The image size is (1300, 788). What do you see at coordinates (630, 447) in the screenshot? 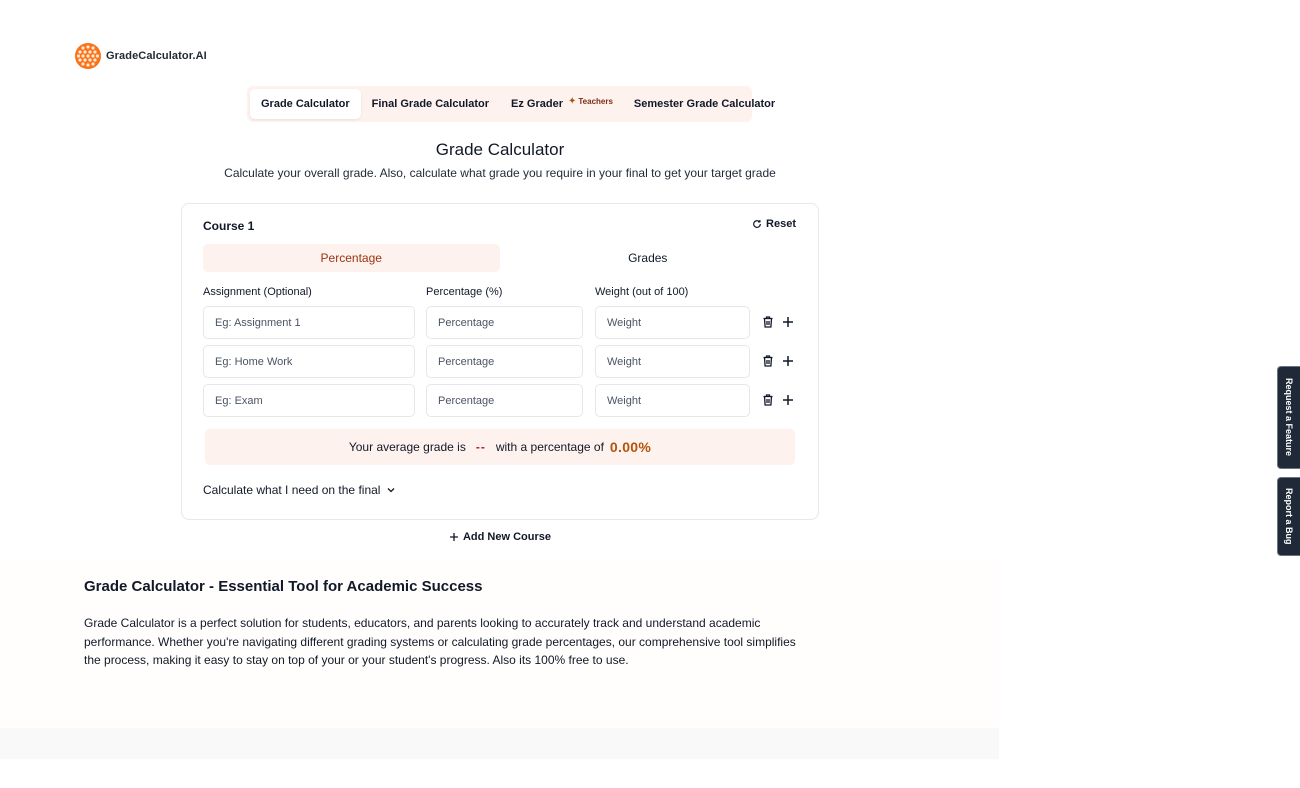
I see `average-percentage-value: 0.00%` at bounding box center [630, 447].